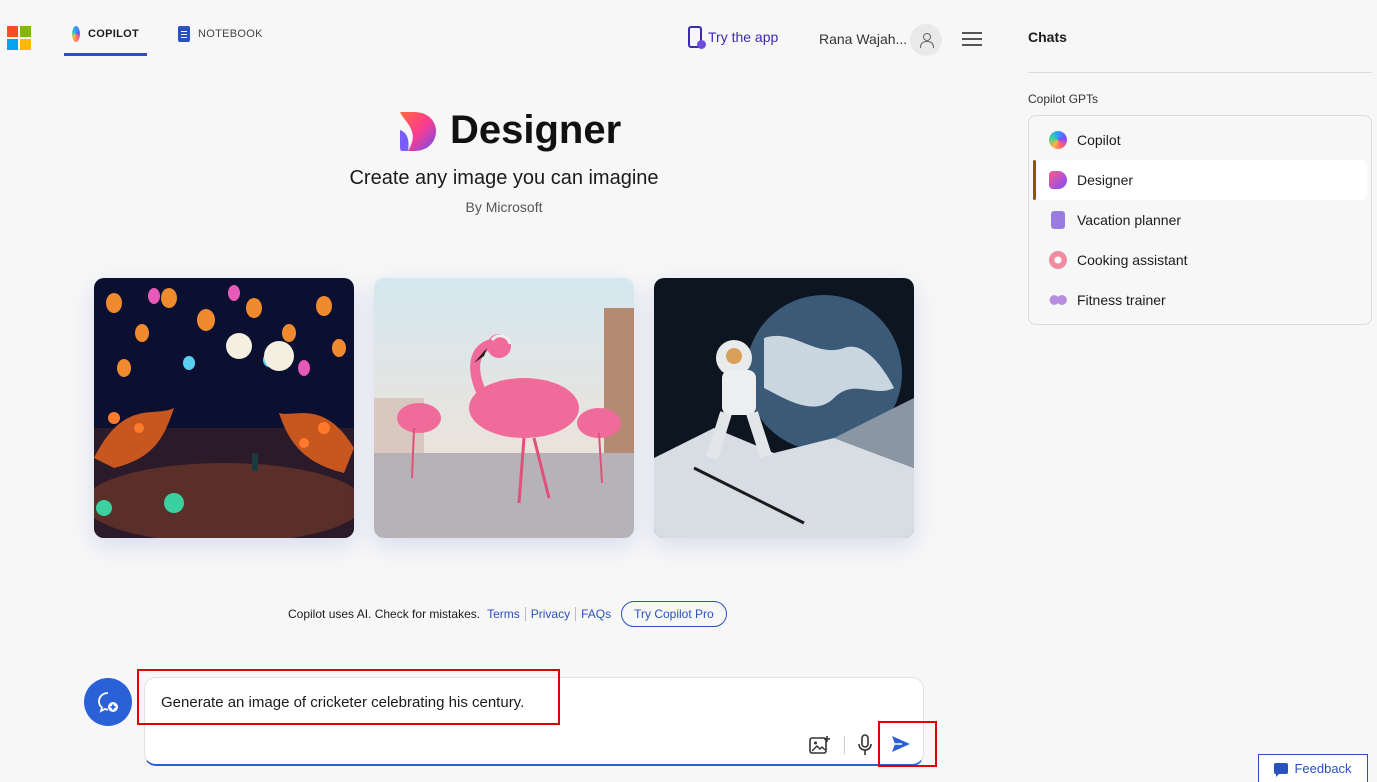 The width and height of the screenshot is (1377, 782). I want to click on gpt-item-label: Designer, so click(1105, 180).